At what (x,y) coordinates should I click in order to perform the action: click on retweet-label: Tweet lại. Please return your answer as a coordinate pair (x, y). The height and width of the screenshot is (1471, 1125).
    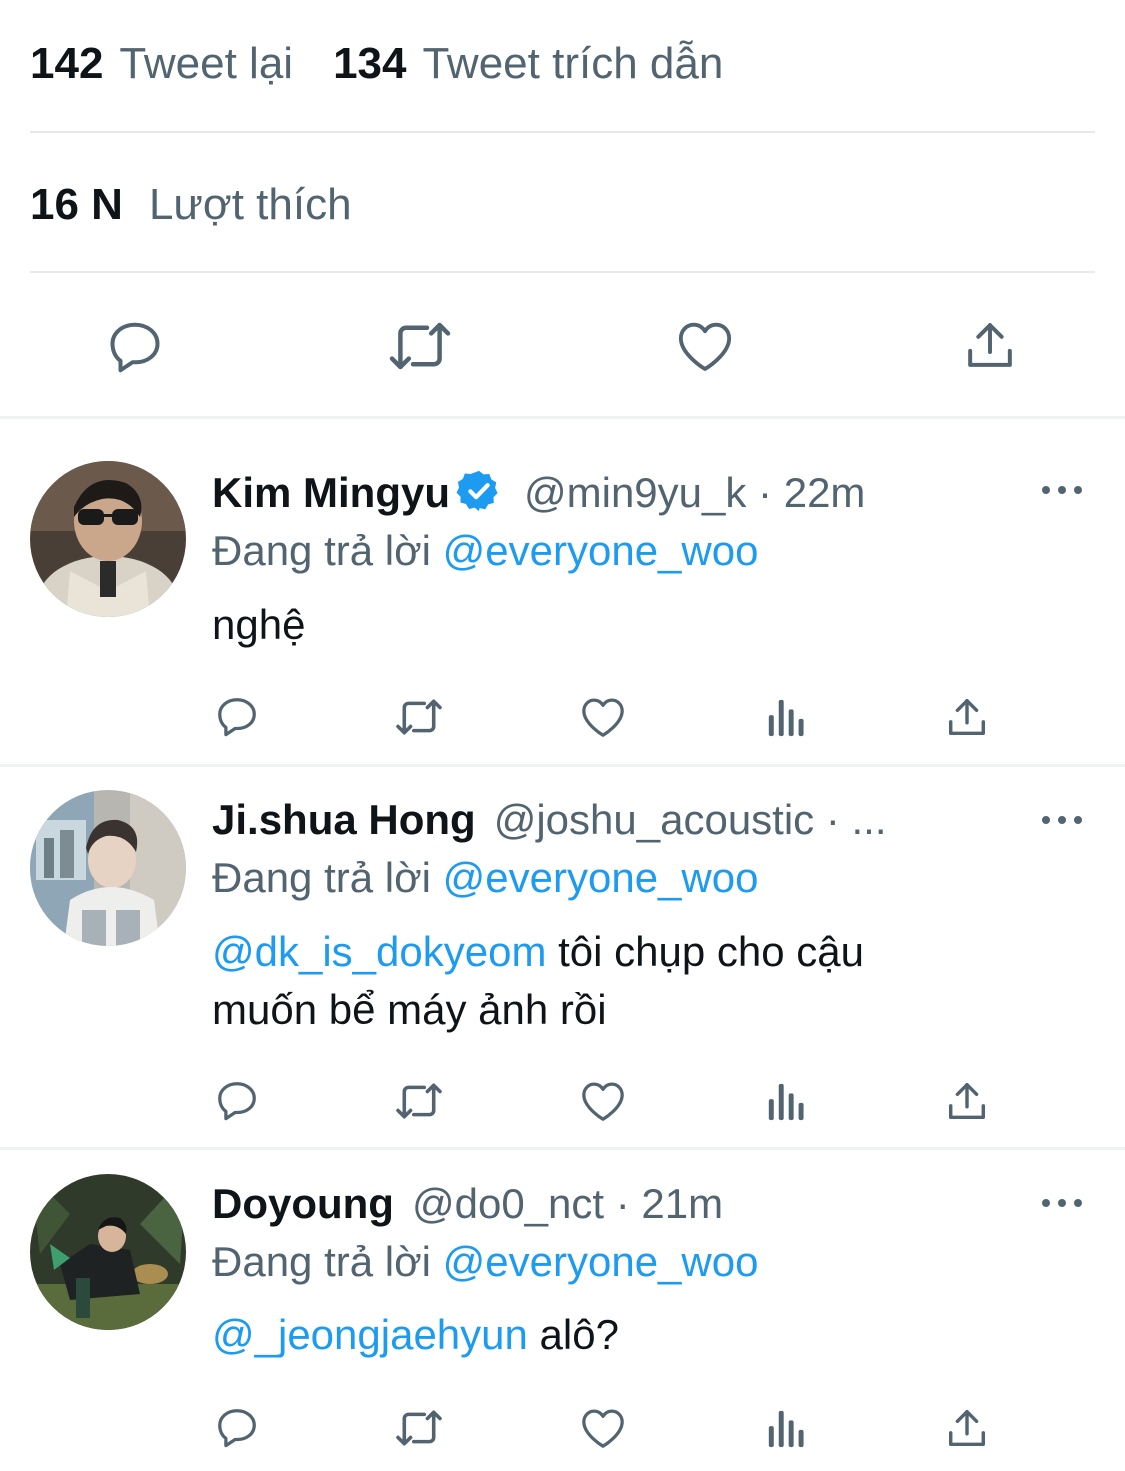
    Looking at the image, I should click on (206, 64).